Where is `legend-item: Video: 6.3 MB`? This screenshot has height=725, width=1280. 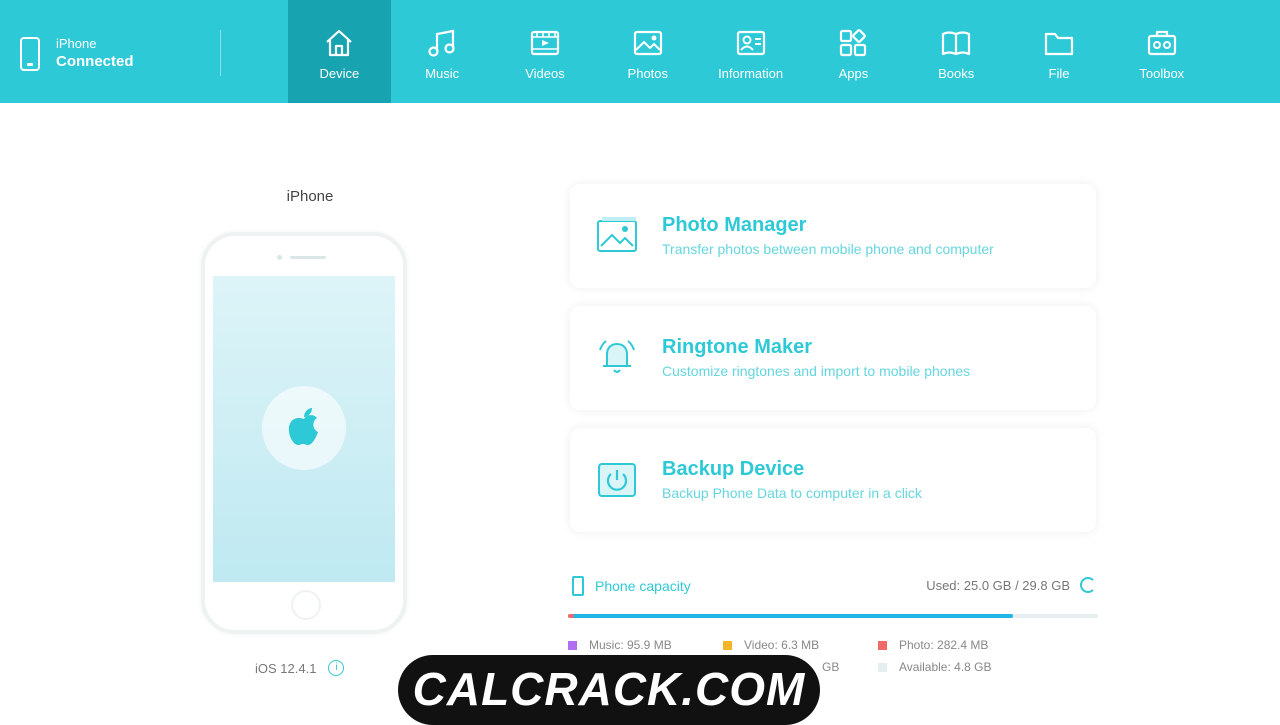
legend-item: Video: 6.3 MB is located at coordinates (771, 645).